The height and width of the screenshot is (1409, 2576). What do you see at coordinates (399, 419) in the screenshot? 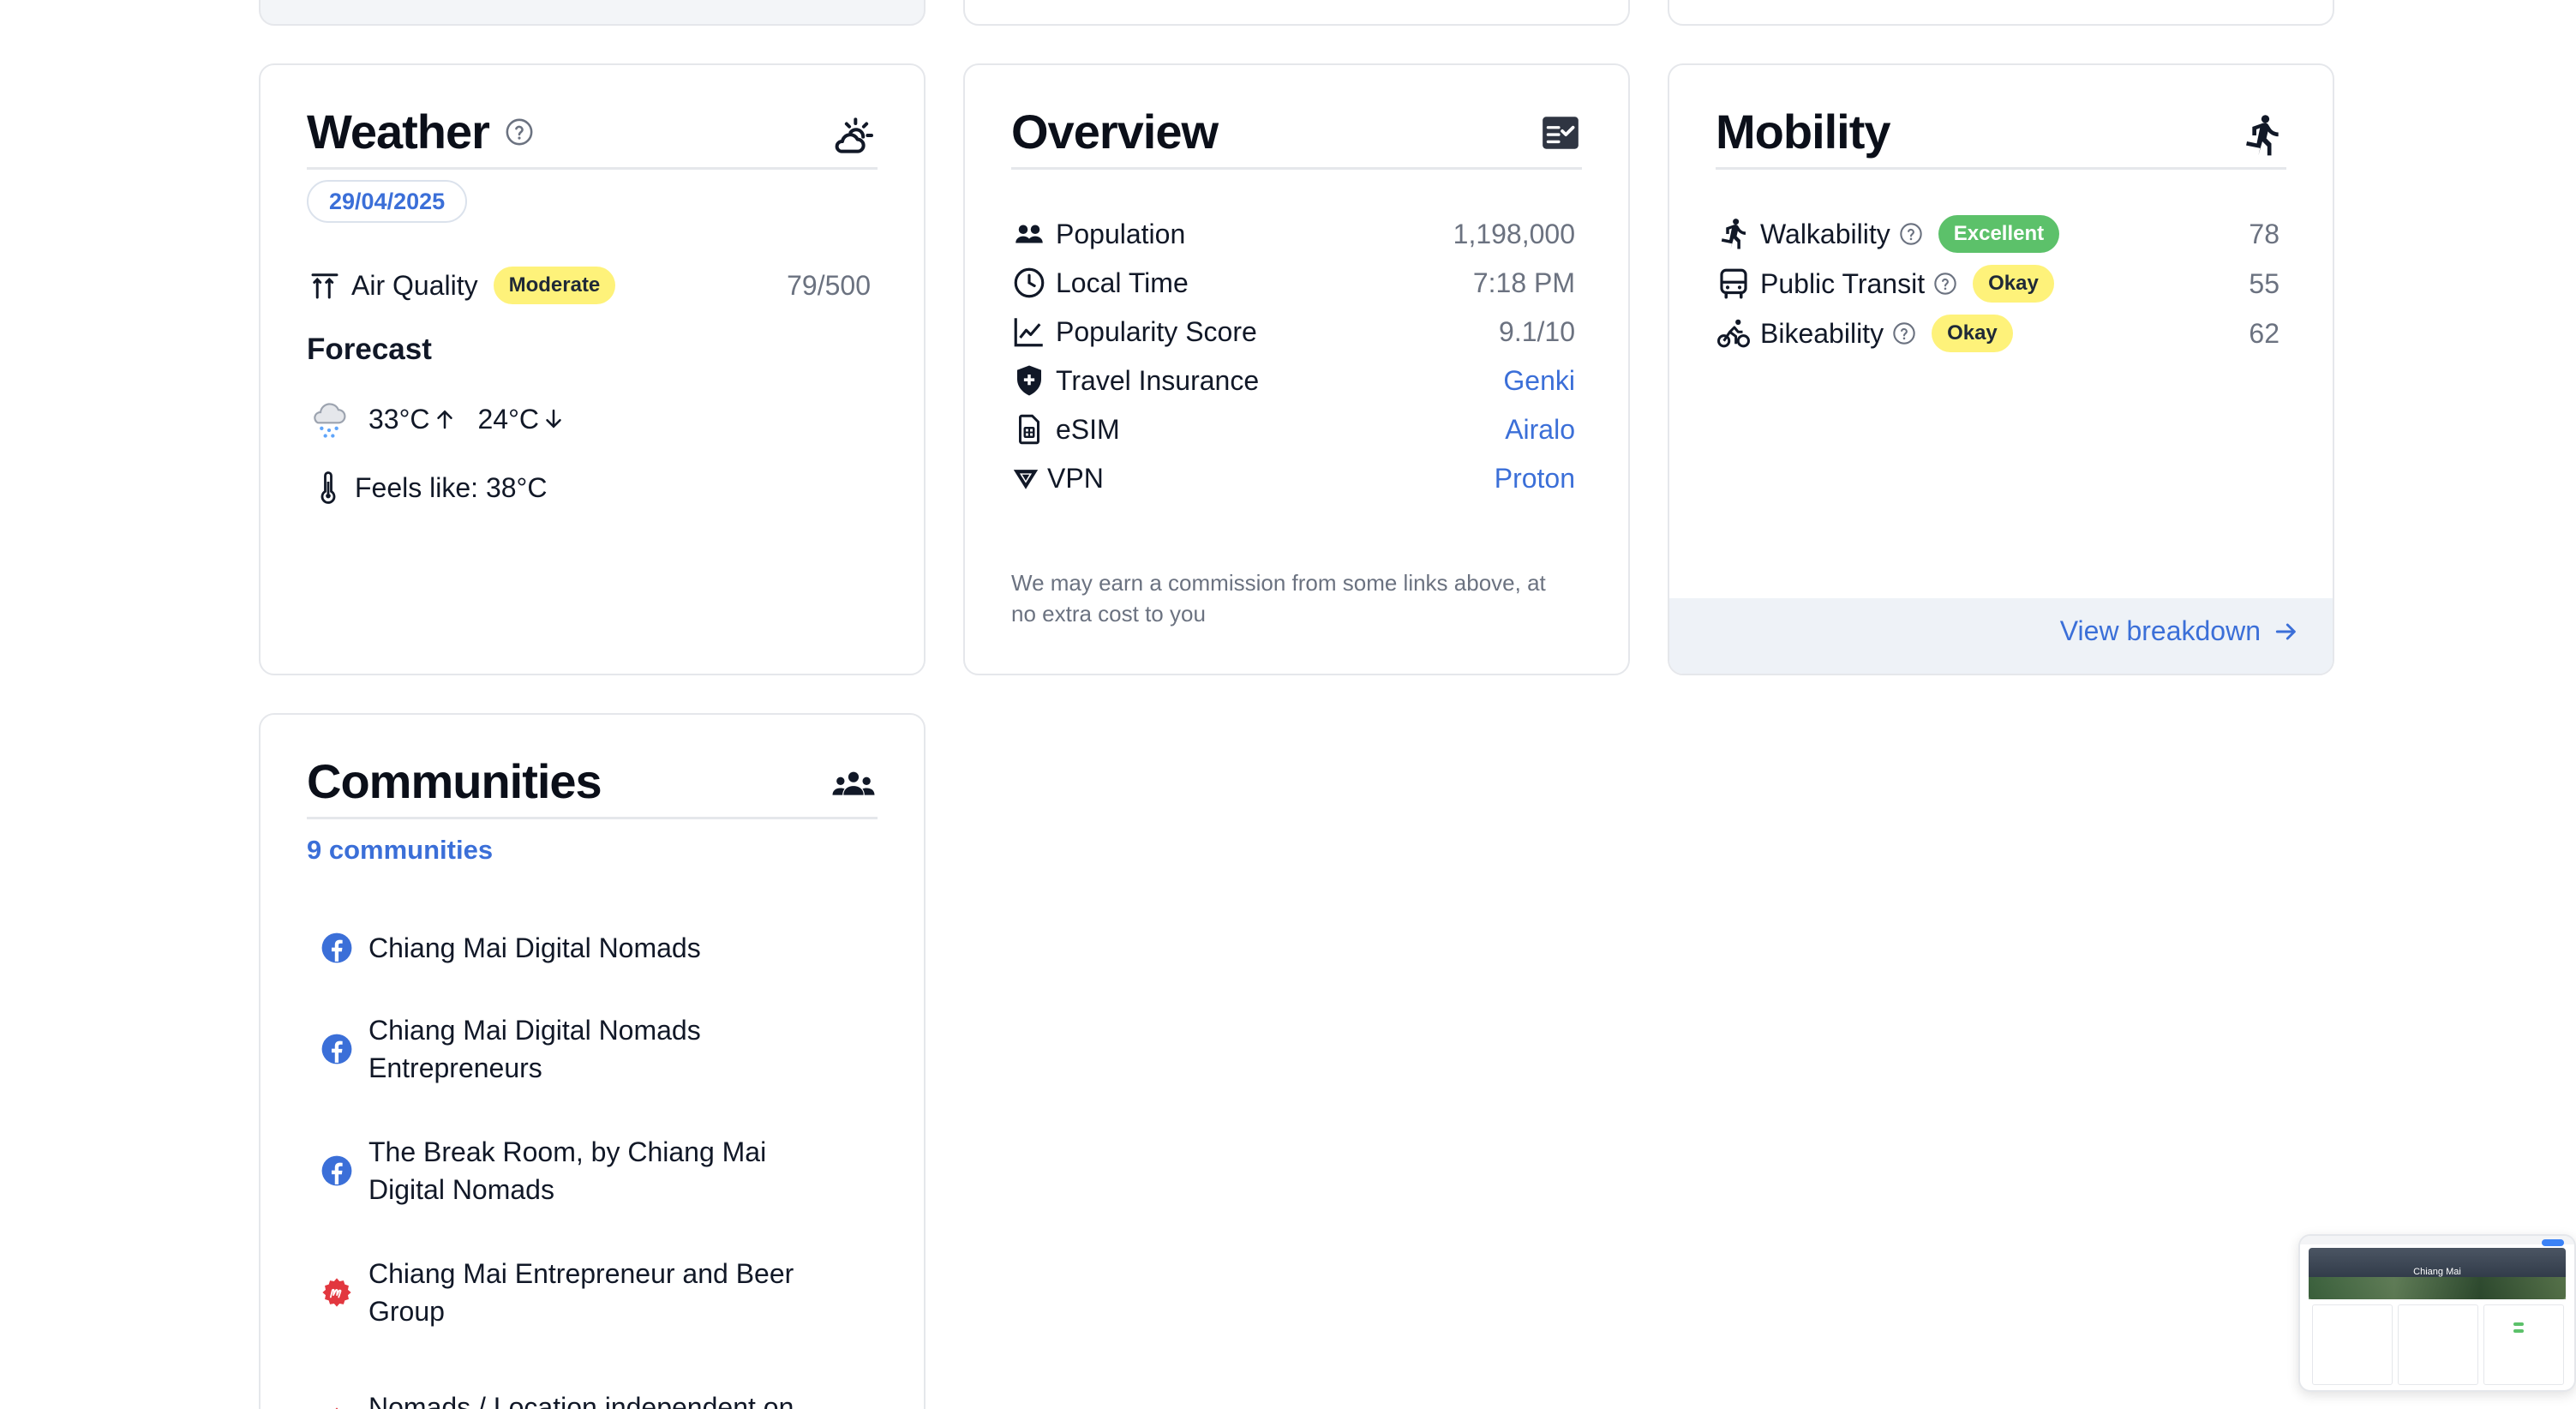
I see `temp-high: 33°C` at bounding box center [399, 419].